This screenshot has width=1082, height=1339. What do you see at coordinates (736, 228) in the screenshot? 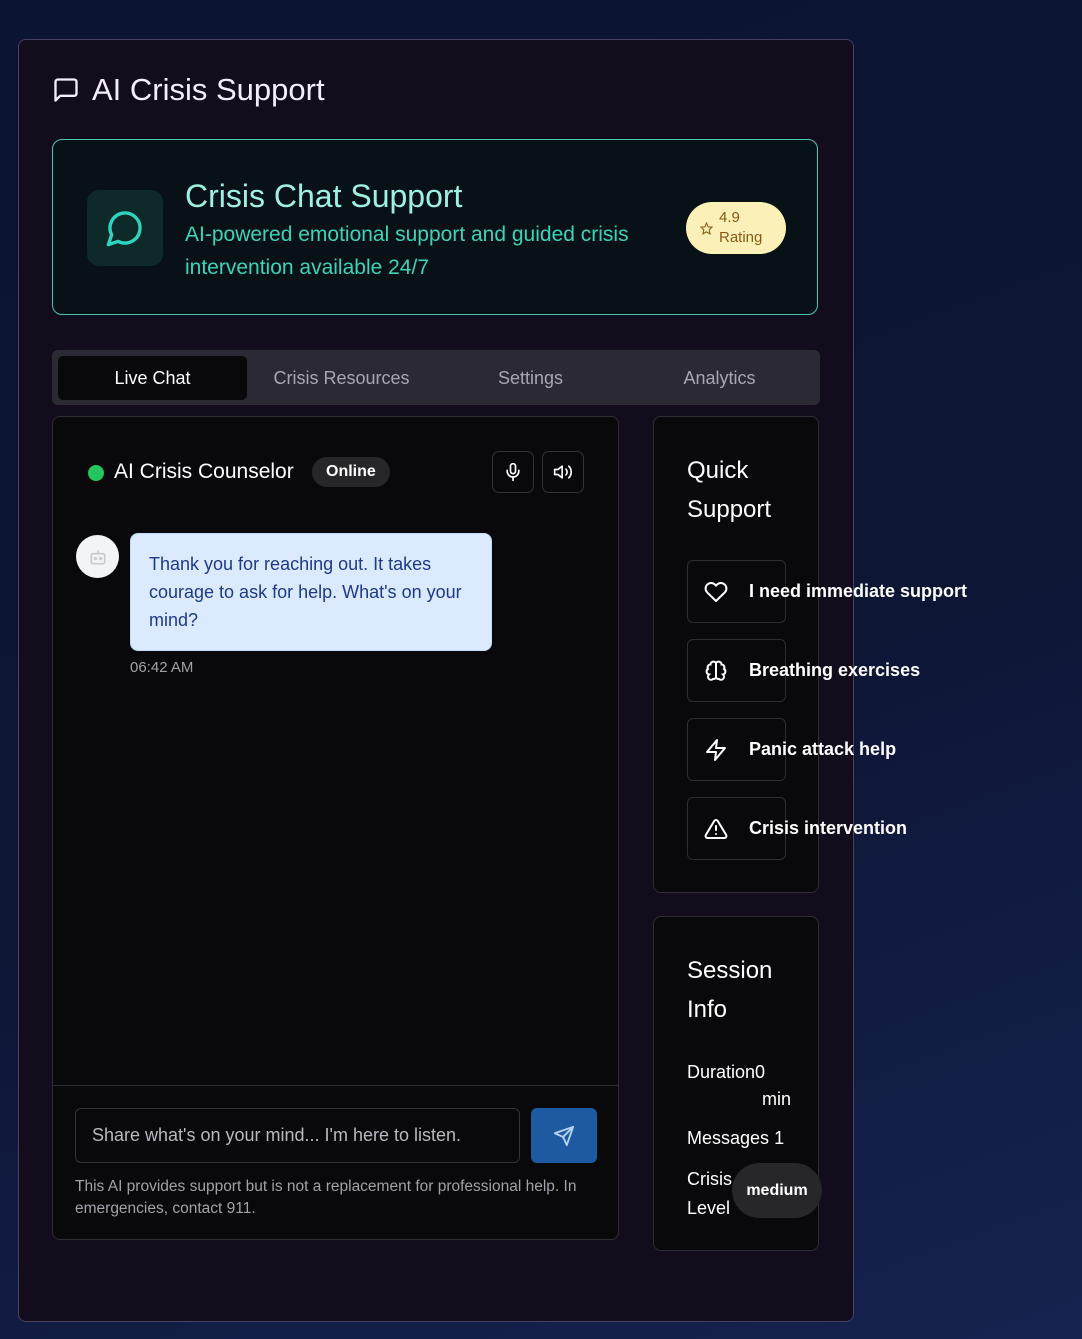
I see `rating-badge: 4.9 Rating` at bounding box center [736, 228].